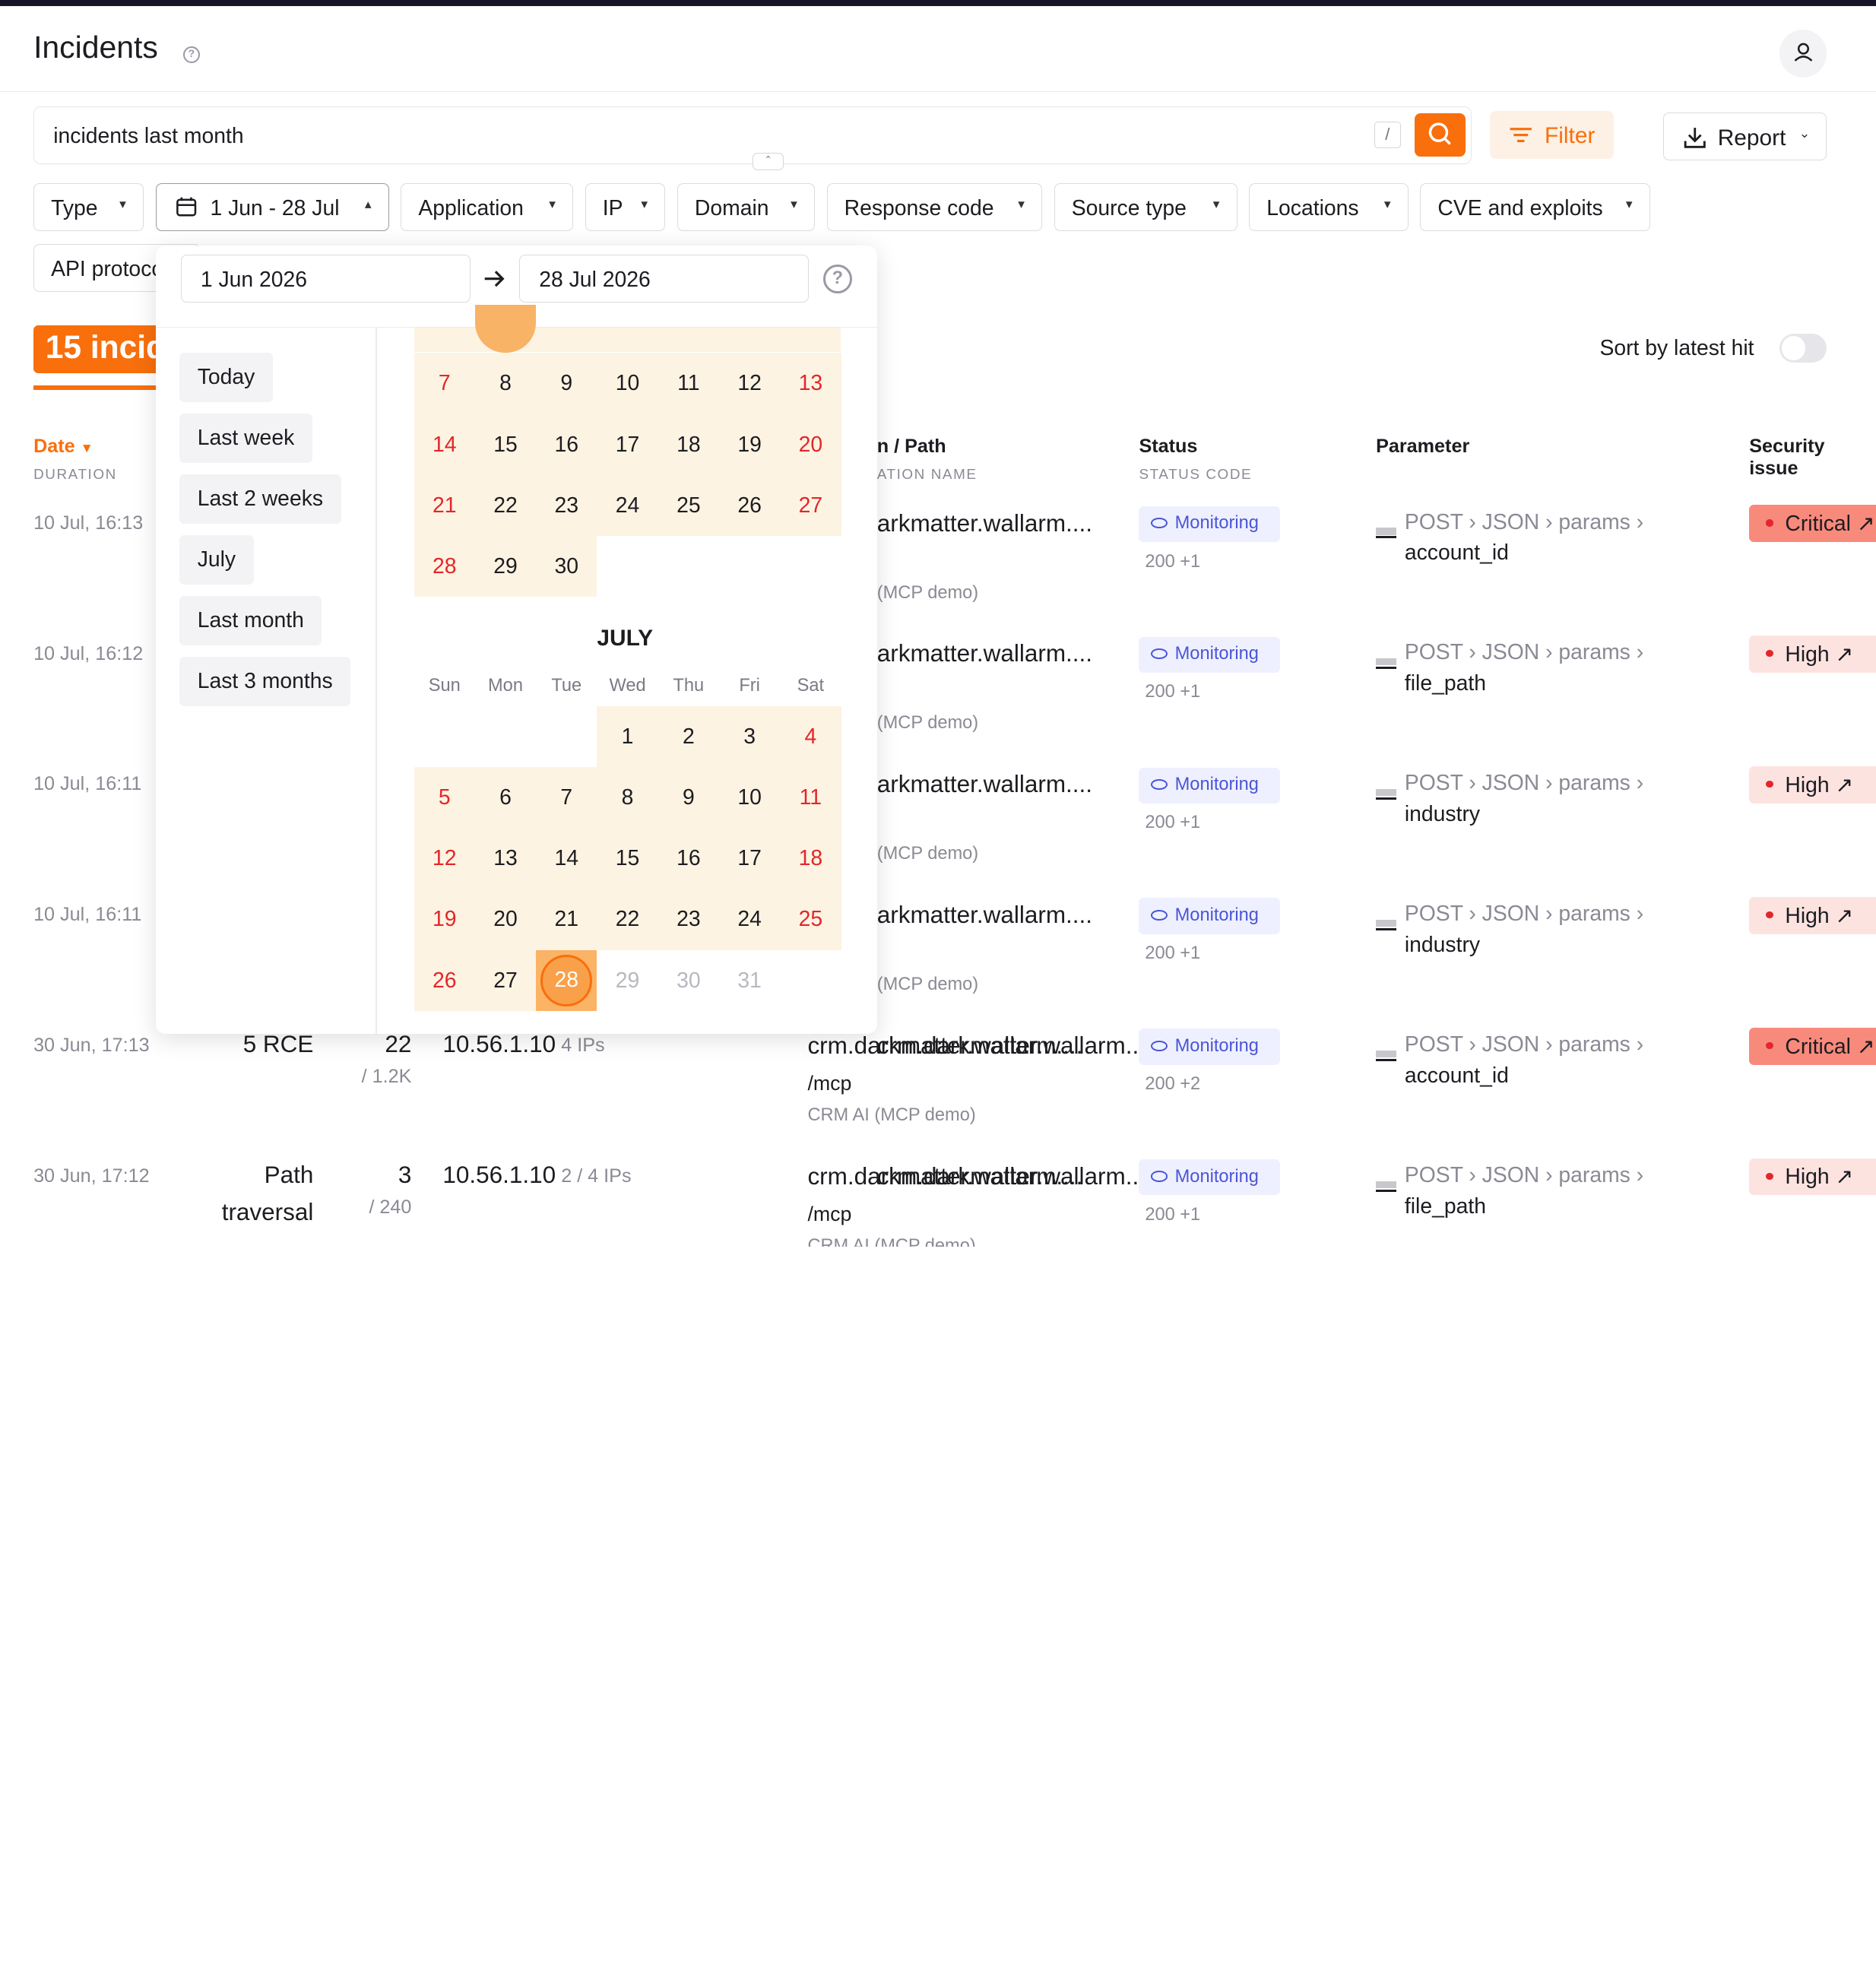  What do you see at coordinates (1386, 1186) in the screenshot?
I see `param-type-icon` at bounding box center [1386, 1186].